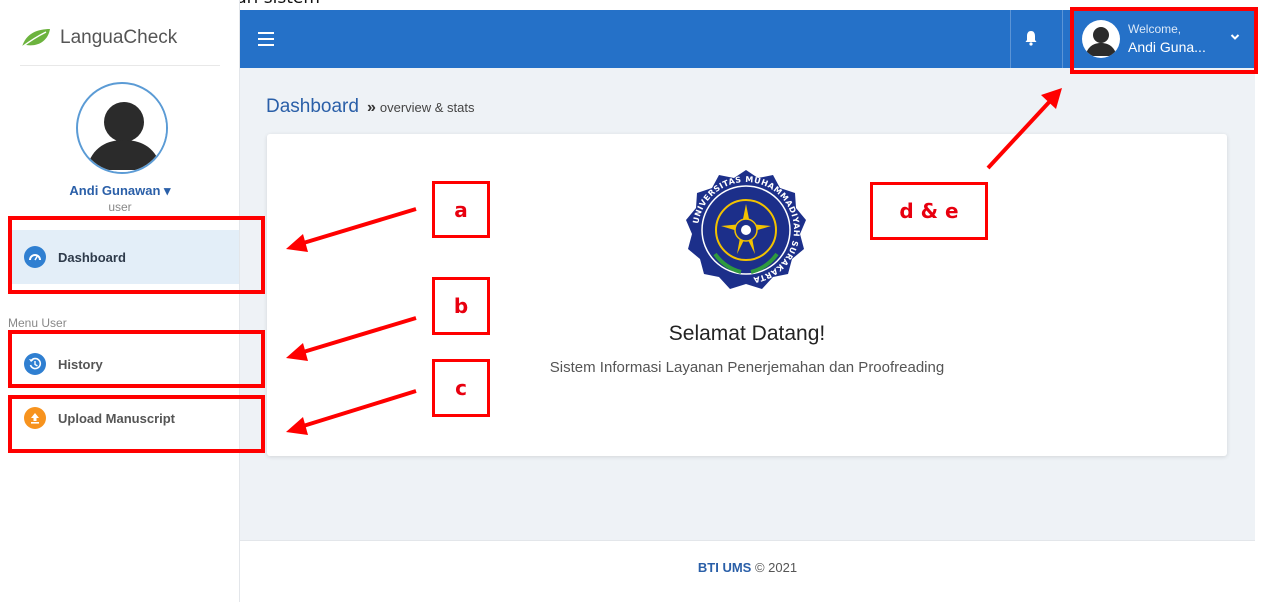  What do you see at coordinates (37, 323) in the screenshot?
I see `menu-section-label: Menu User` at bounding box center [37, 323].